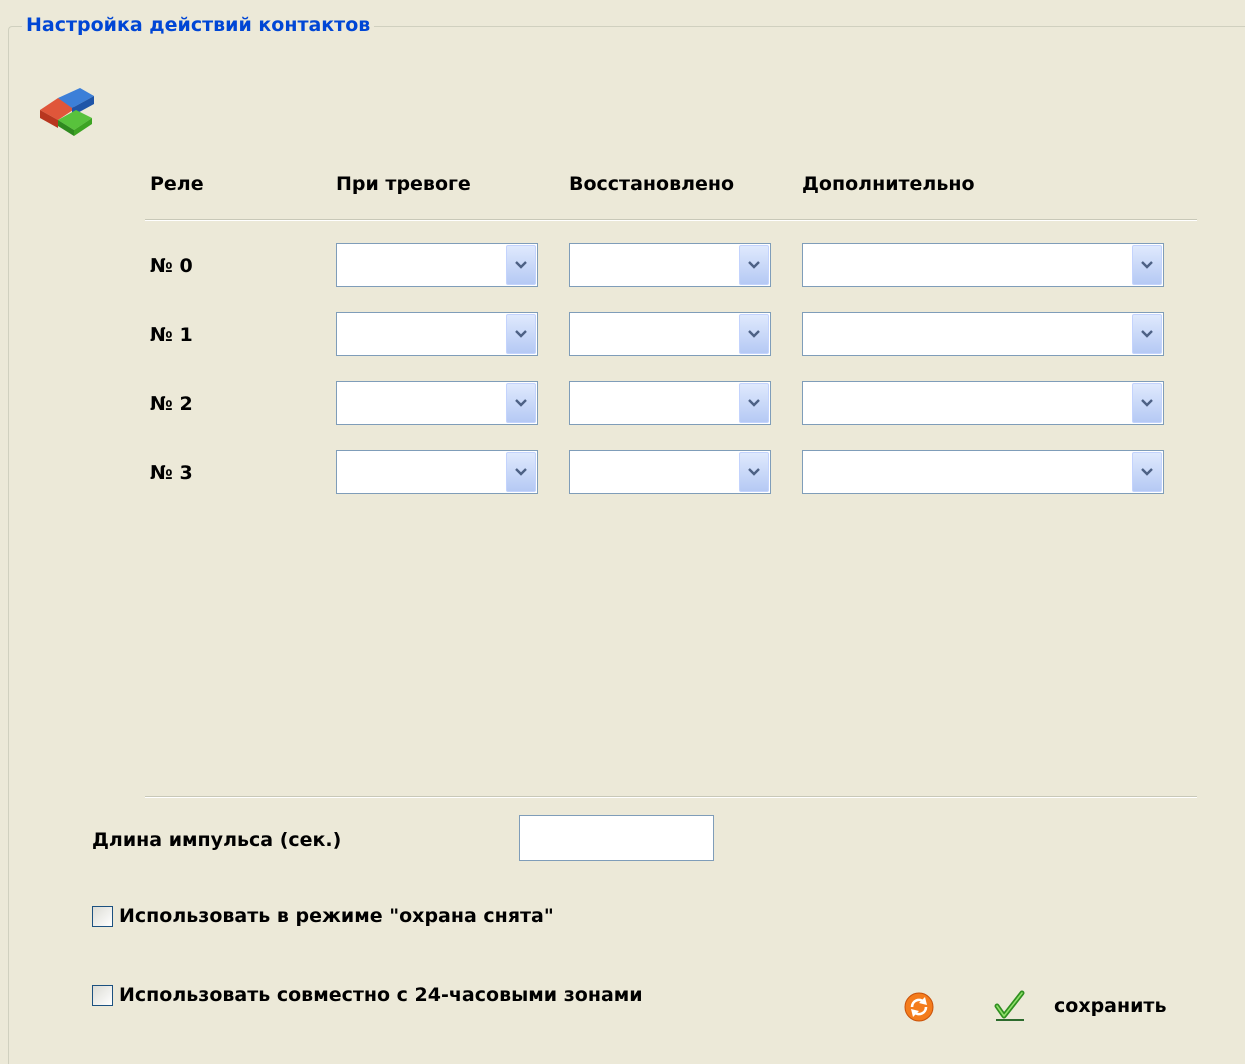  I want to click on zones24-checkbox, so click(102, 995).